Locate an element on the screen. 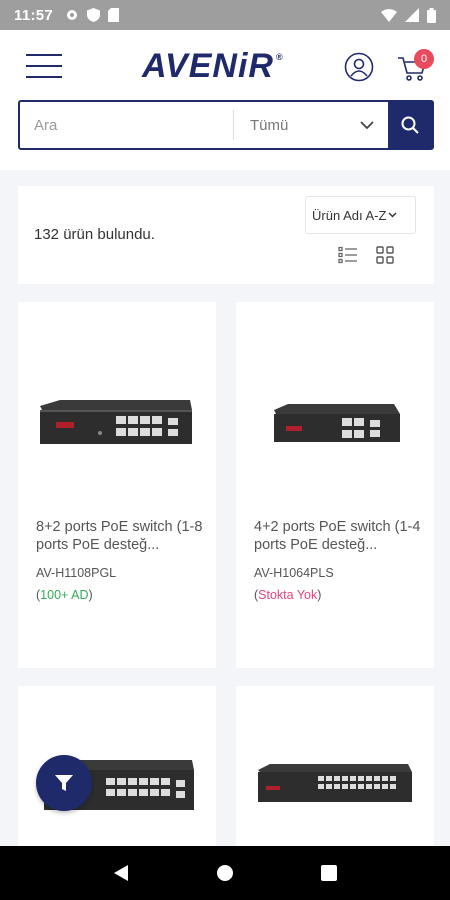 Image resolution: width=450 pixels, height=900 pixels. hamburger-menu-icon is located at coordinates (44, 66).